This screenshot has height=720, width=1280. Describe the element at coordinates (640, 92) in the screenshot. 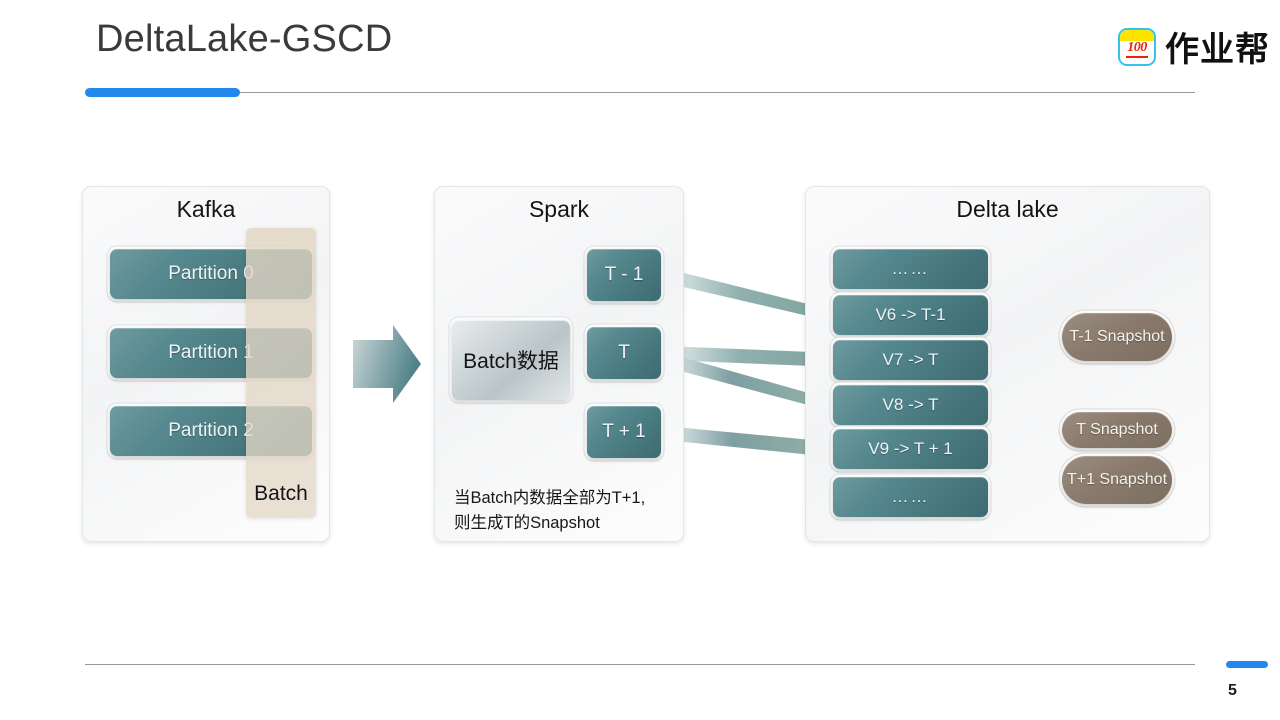

I see `title-divider` at that location.